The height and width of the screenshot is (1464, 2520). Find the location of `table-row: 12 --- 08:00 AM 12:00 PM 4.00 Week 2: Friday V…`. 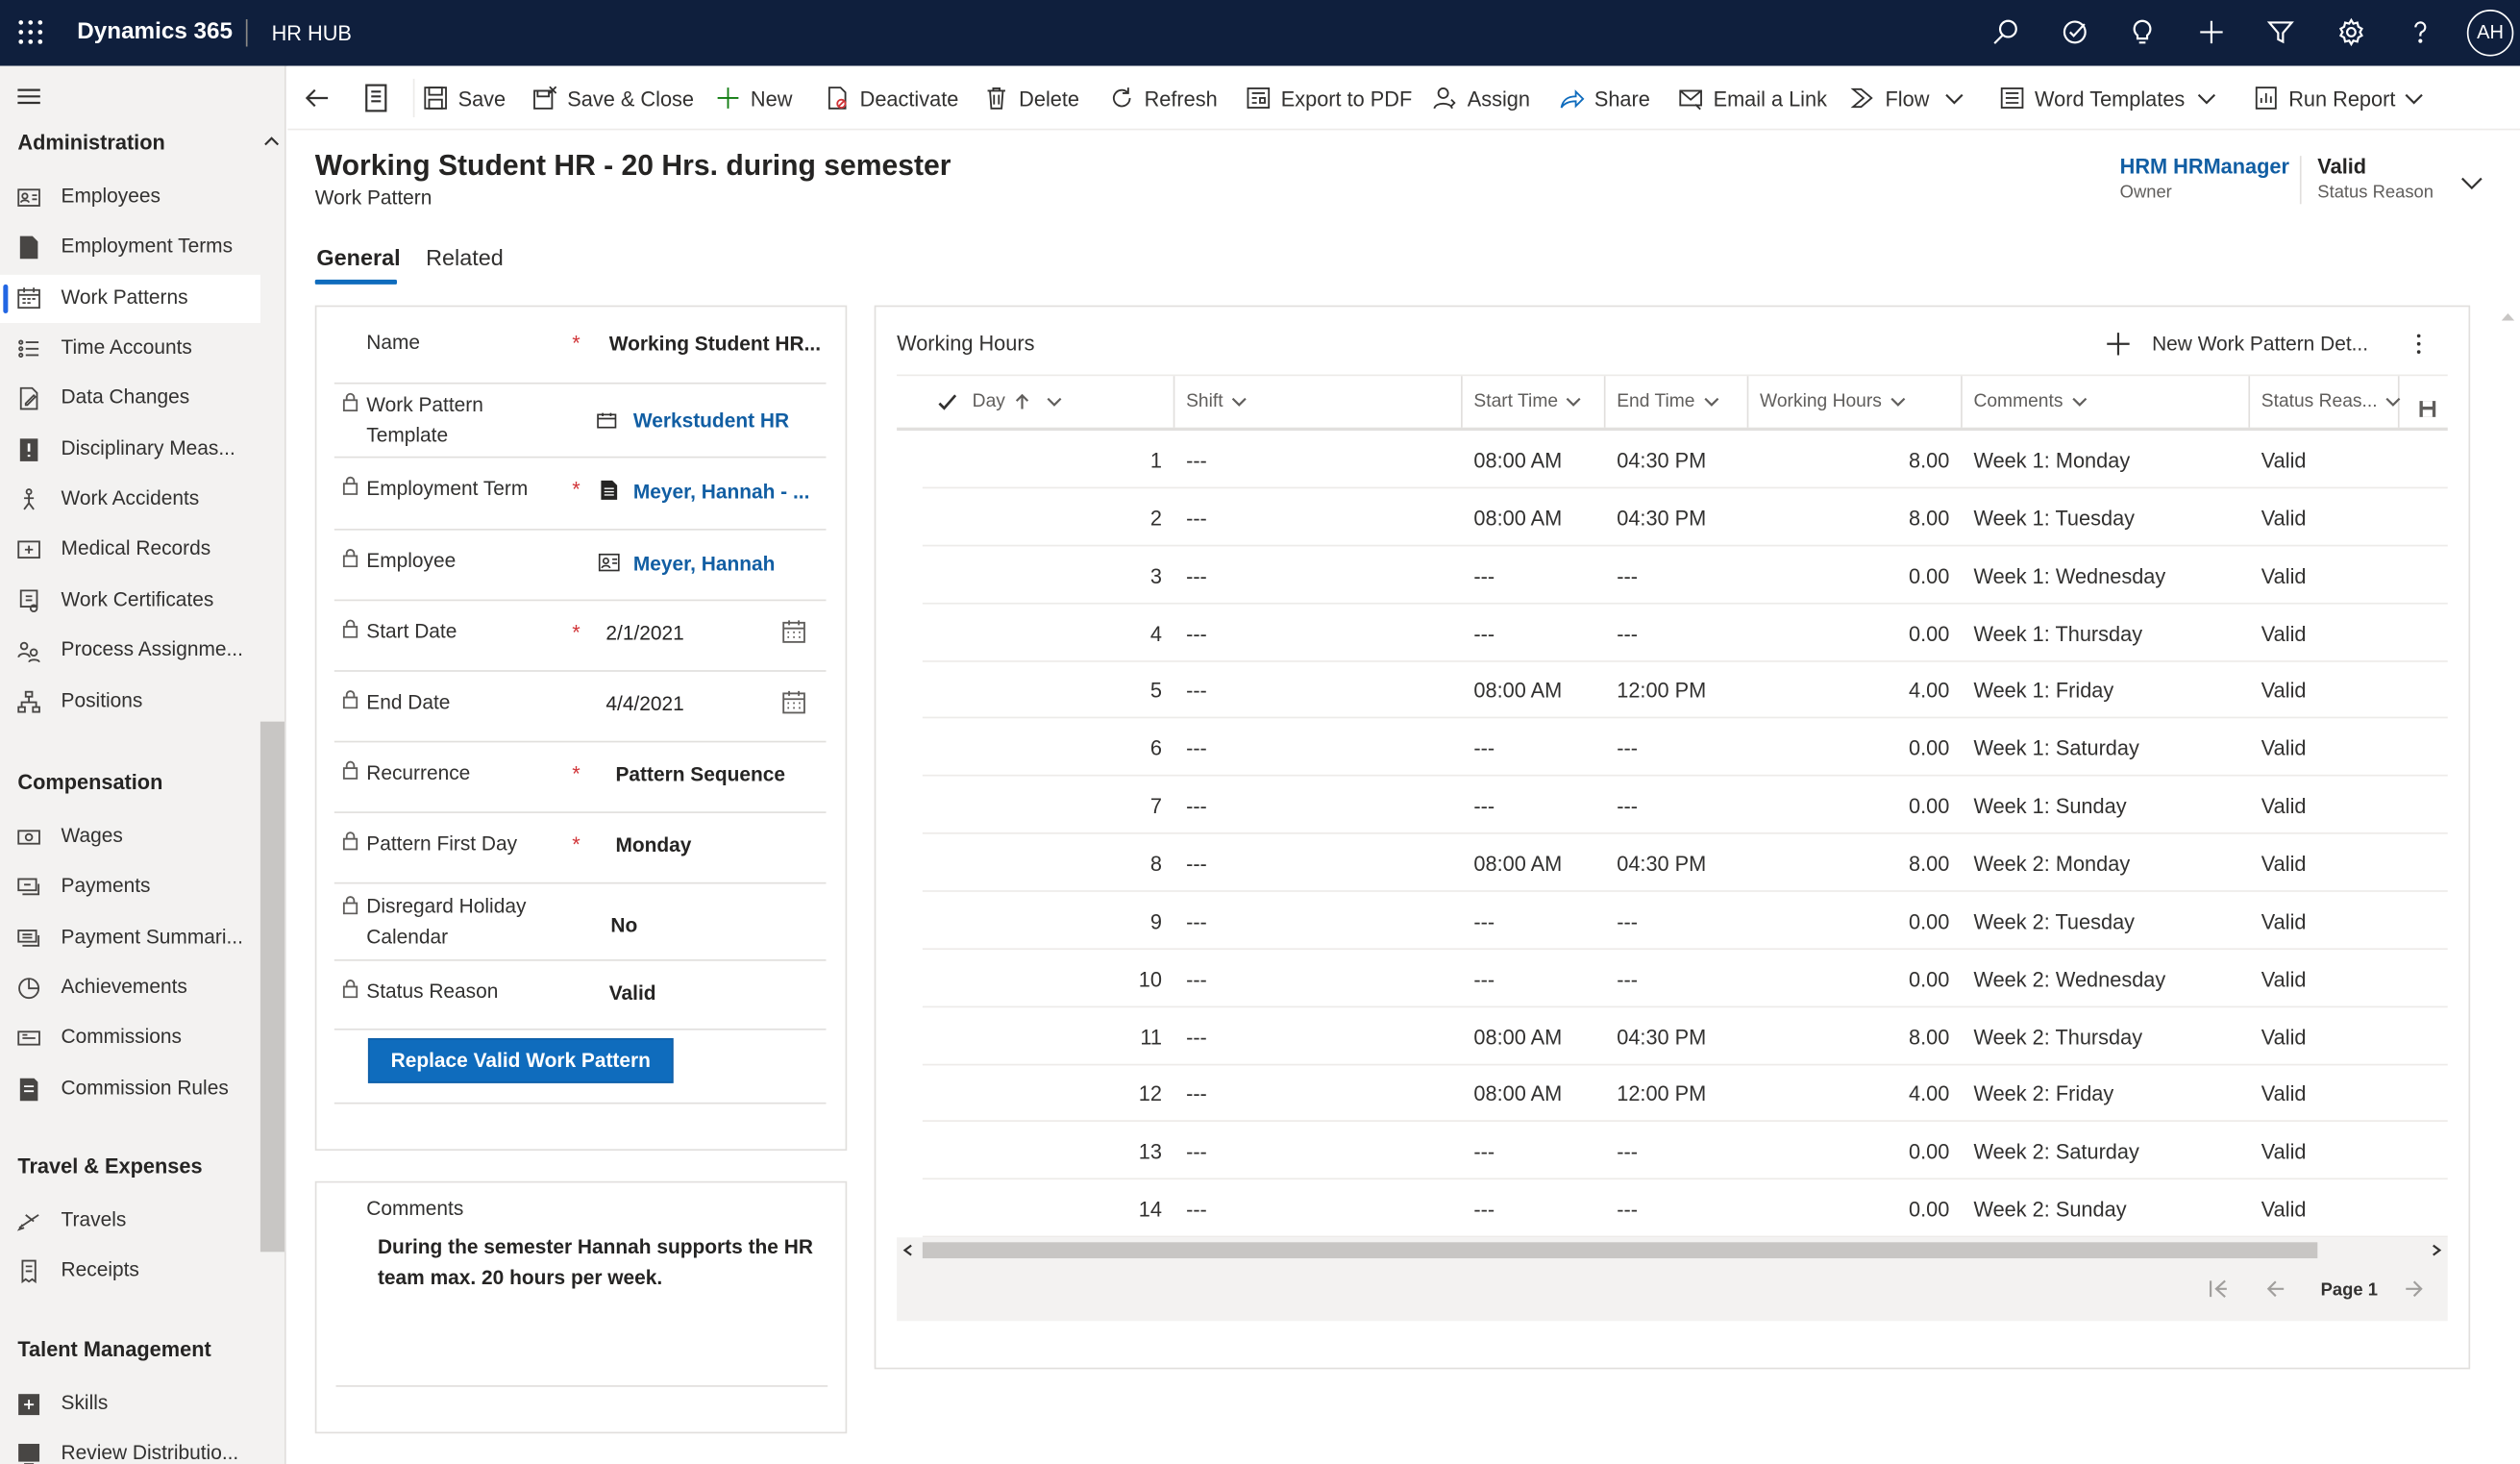

table-row: 12 --- 08:00 AM 12:00 PM 4.00 Week 2: Friday V… is located at coordinates (1685, 1093).